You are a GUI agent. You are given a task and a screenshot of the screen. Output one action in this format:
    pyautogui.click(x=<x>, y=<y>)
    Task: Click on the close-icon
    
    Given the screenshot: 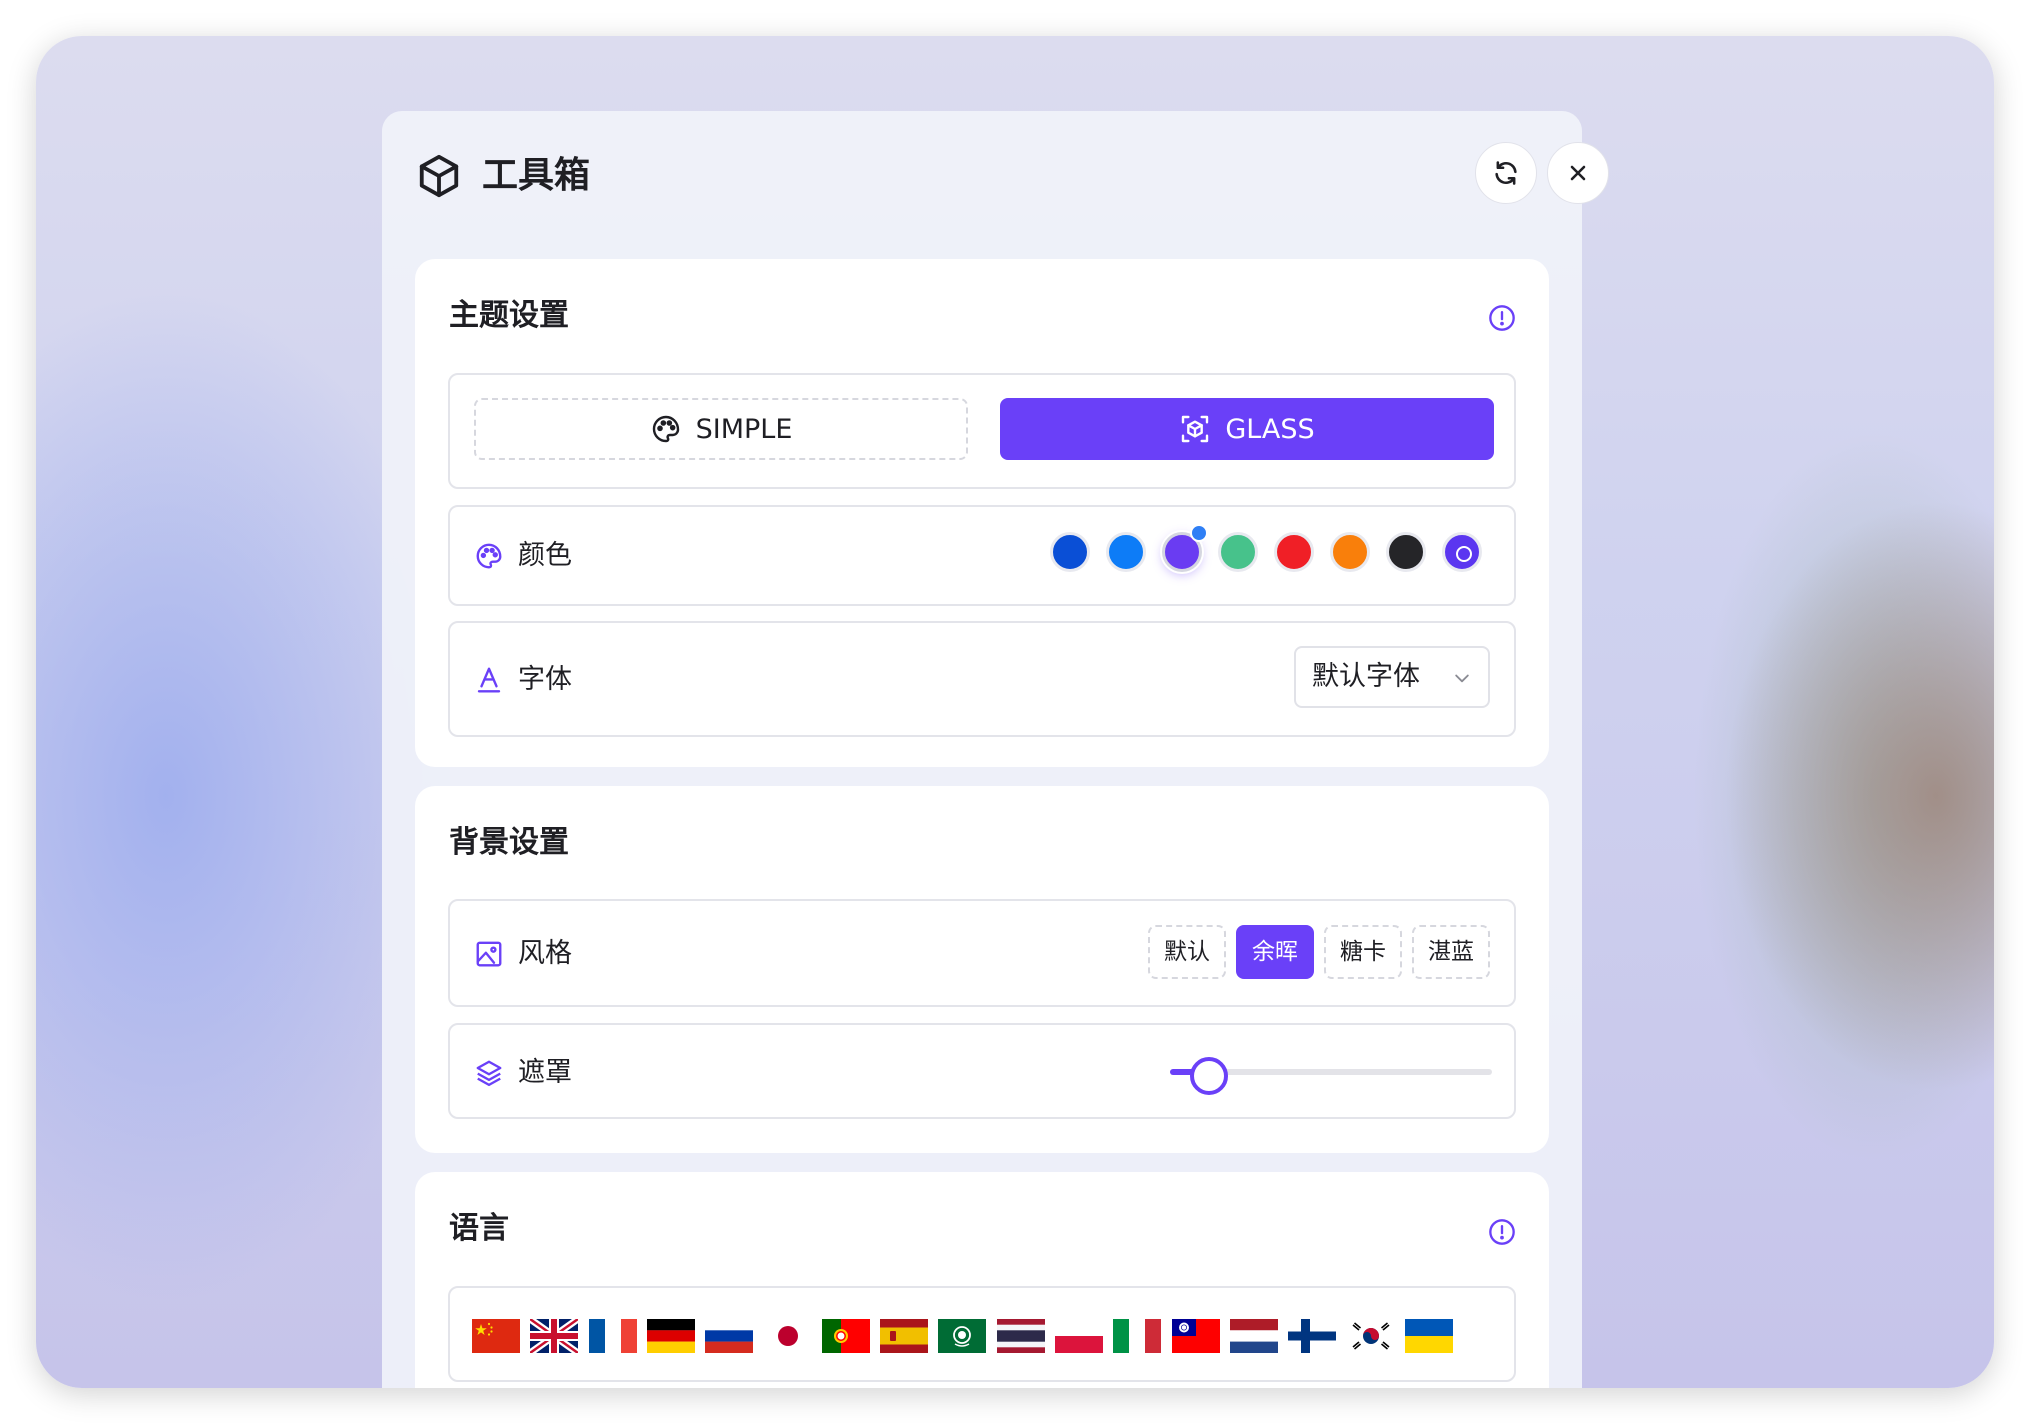 What is the action you would take?
    pyautogui.click(x=1578, y=173)
    